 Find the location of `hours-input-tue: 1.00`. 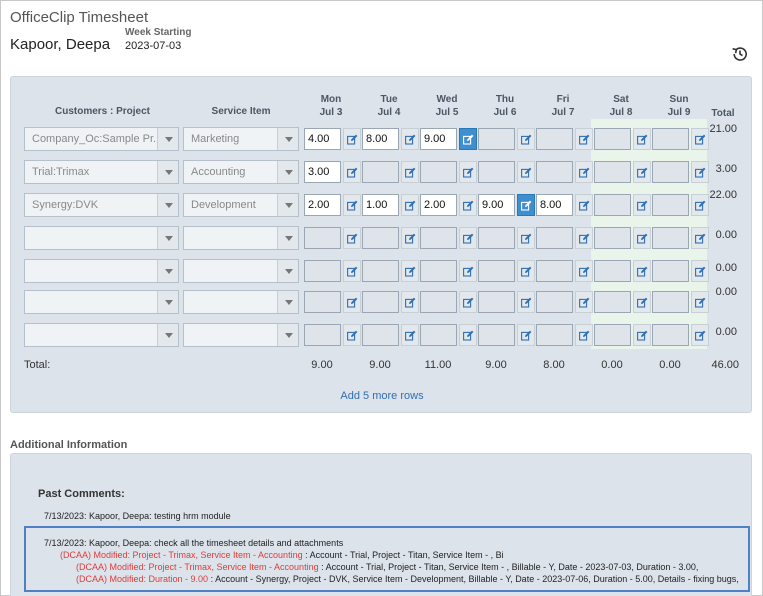

hours-input-tue: 1.00 is located at coordinates (380, 205).